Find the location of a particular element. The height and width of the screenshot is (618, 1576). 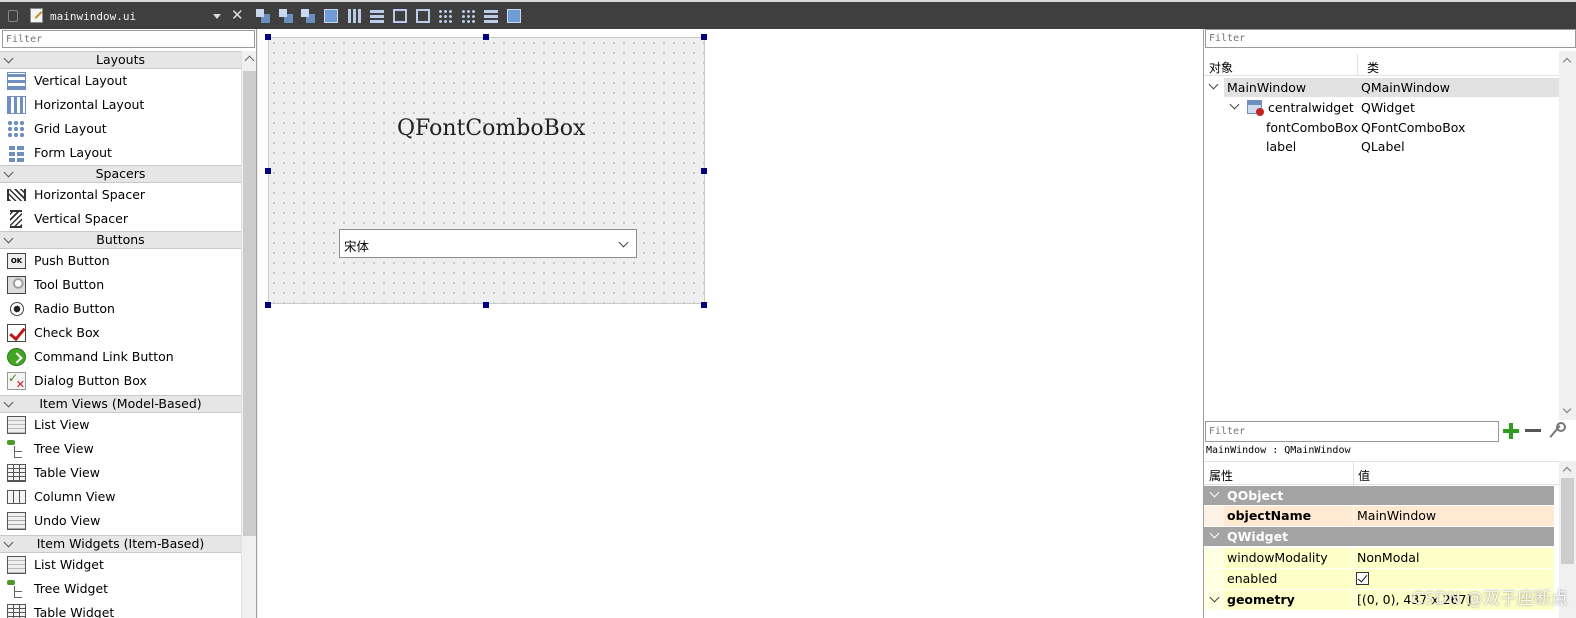

category-item-views: Item Views (Model-Based) is located at coordinates (120, 404).